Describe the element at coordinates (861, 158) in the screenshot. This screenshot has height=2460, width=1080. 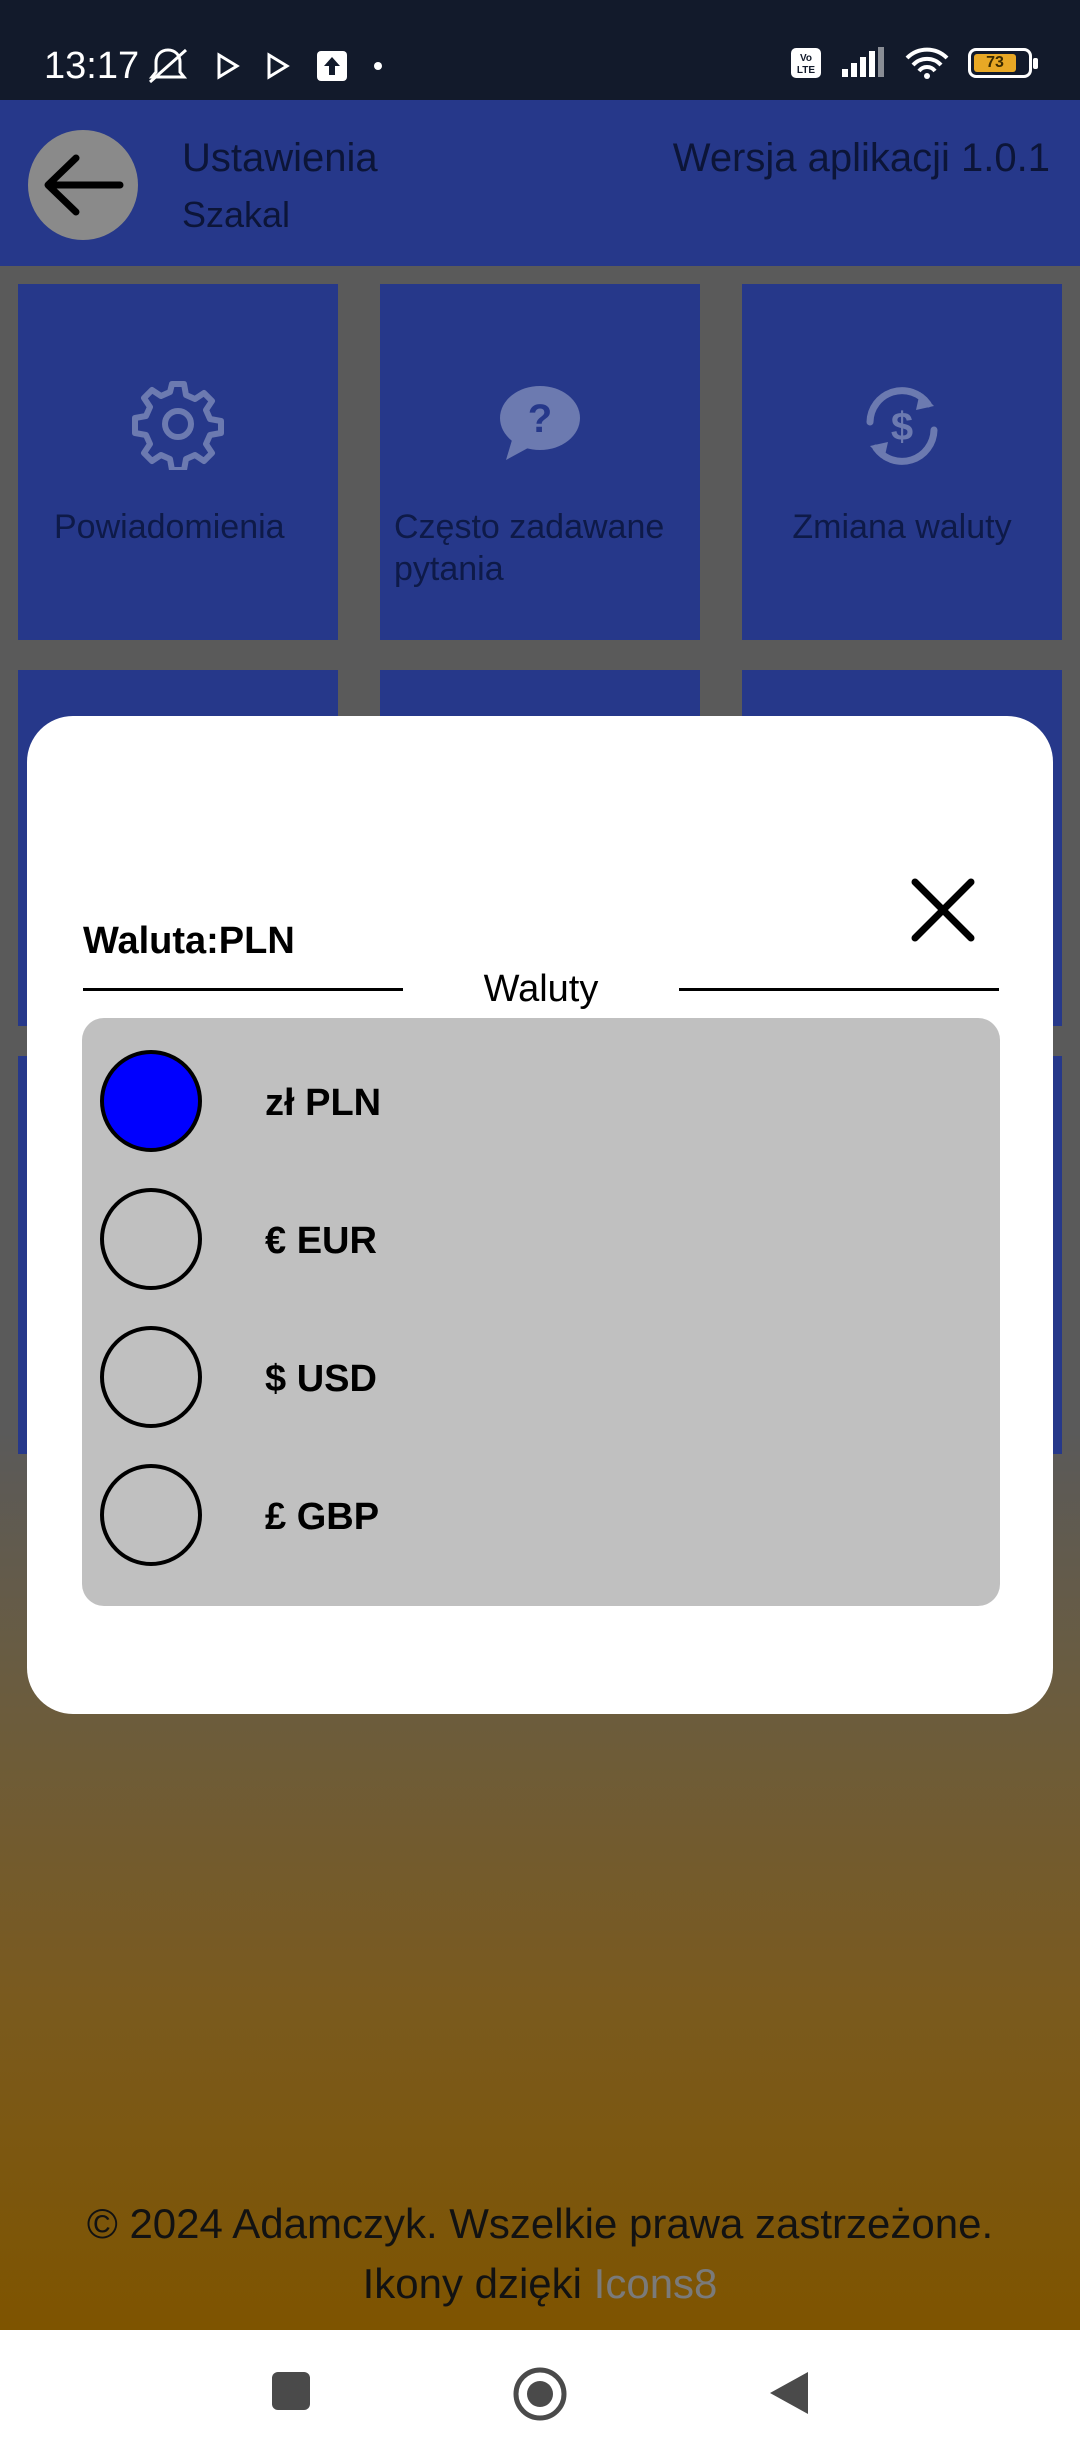
I see `app-version: Wersja aplikacji 1.0.1` at that location.